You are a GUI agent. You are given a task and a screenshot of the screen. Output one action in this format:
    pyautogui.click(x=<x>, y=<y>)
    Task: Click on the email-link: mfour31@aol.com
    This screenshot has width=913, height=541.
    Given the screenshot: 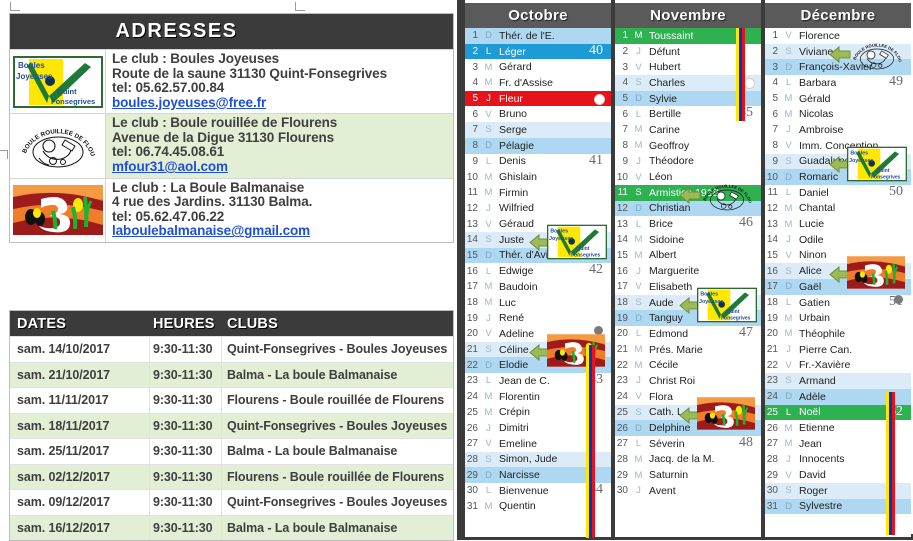 What is the action you would take?
    pyautogui.click(x=224, y=167)
    